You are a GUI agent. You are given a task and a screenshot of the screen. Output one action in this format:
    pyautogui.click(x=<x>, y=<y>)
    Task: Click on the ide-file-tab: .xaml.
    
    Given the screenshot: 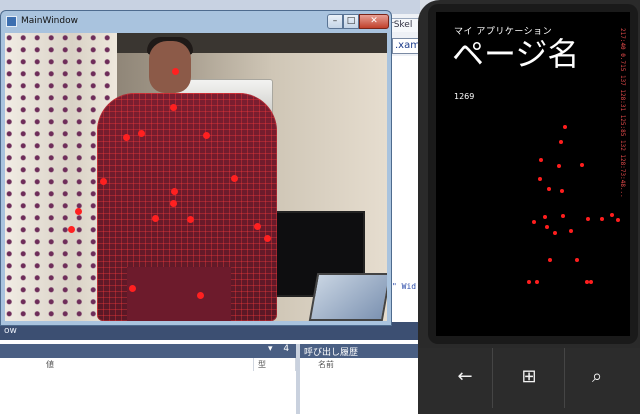 What is the action you would take?
    pyautogui.click(x=406, y=46)
    